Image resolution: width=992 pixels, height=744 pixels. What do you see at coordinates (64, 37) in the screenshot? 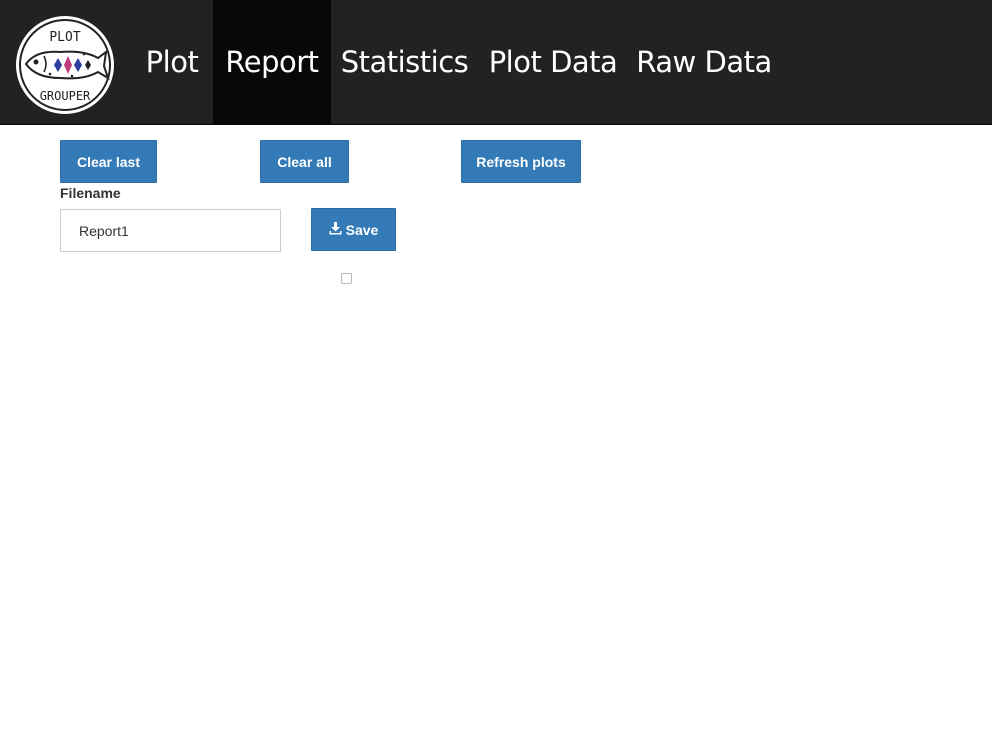
I see `svg-text: PLOT` at bounding box center [64, 37].